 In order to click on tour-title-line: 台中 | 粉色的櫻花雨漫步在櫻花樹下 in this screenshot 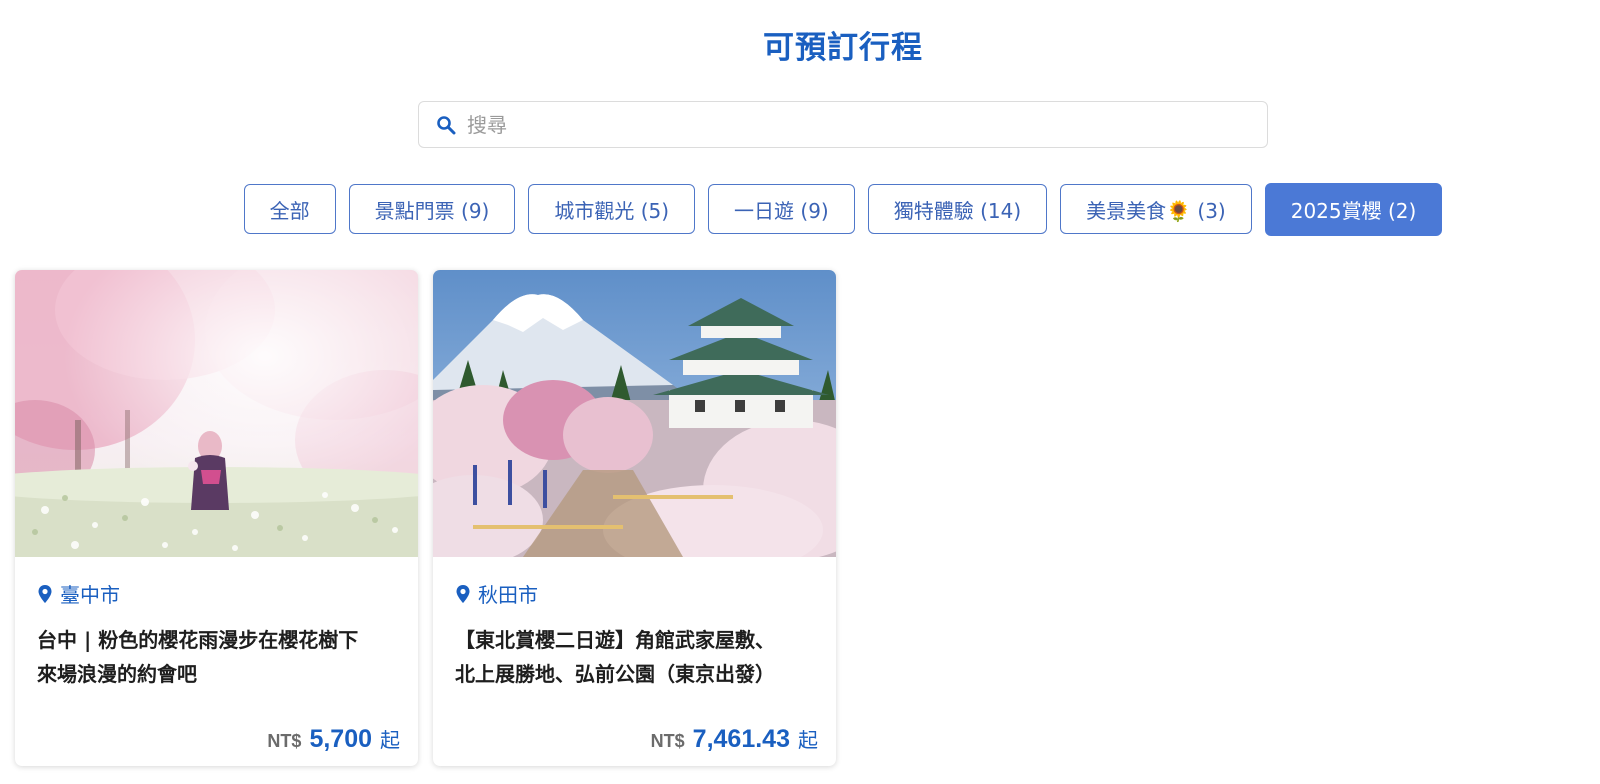, I will do `click(198, 640)`.